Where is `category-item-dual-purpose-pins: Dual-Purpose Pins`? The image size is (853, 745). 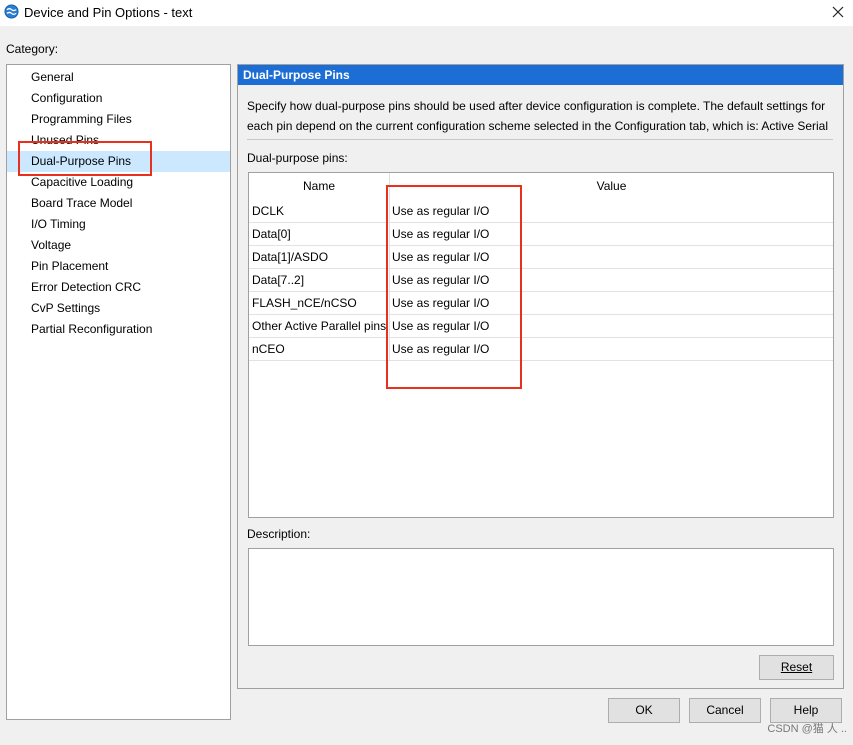
category-item-dual-purpose-pins: Dual-Purpose Pins is located at coordinates (118, 161).